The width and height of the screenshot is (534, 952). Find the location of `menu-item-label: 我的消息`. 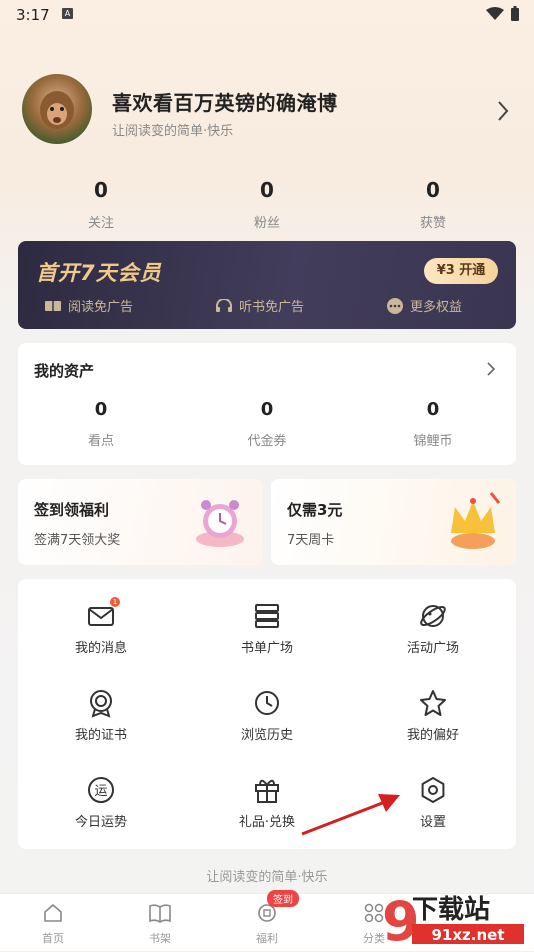

menu-item-label: 我的消息 is located at coordinates (100, 648).